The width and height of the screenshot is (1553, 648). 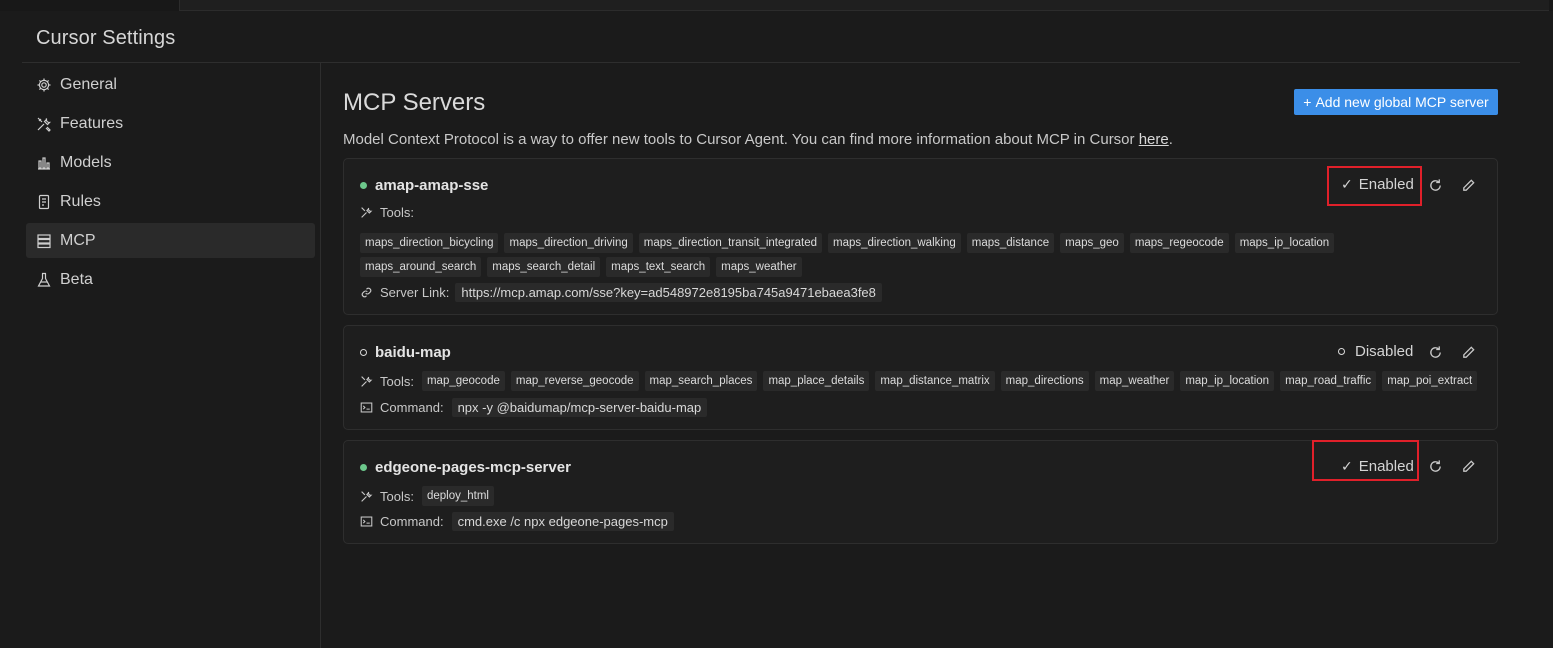 I want to click on server-name: amap-amap-sse, so click(x=424, y=185).